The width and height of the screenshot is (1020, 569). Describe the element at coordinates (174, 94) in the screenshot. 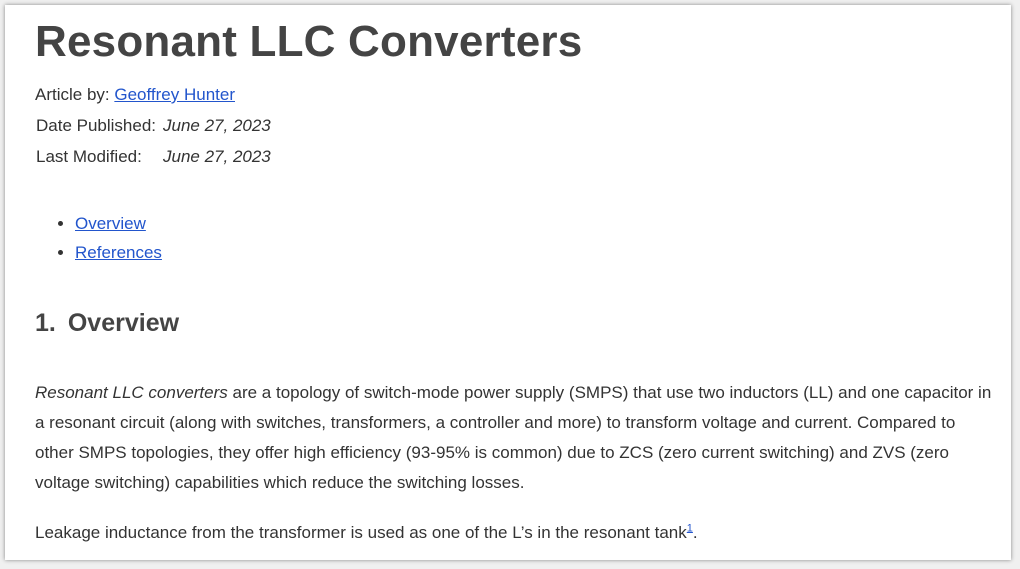

I see `author-link: Geoffrey Hunter` at that location.